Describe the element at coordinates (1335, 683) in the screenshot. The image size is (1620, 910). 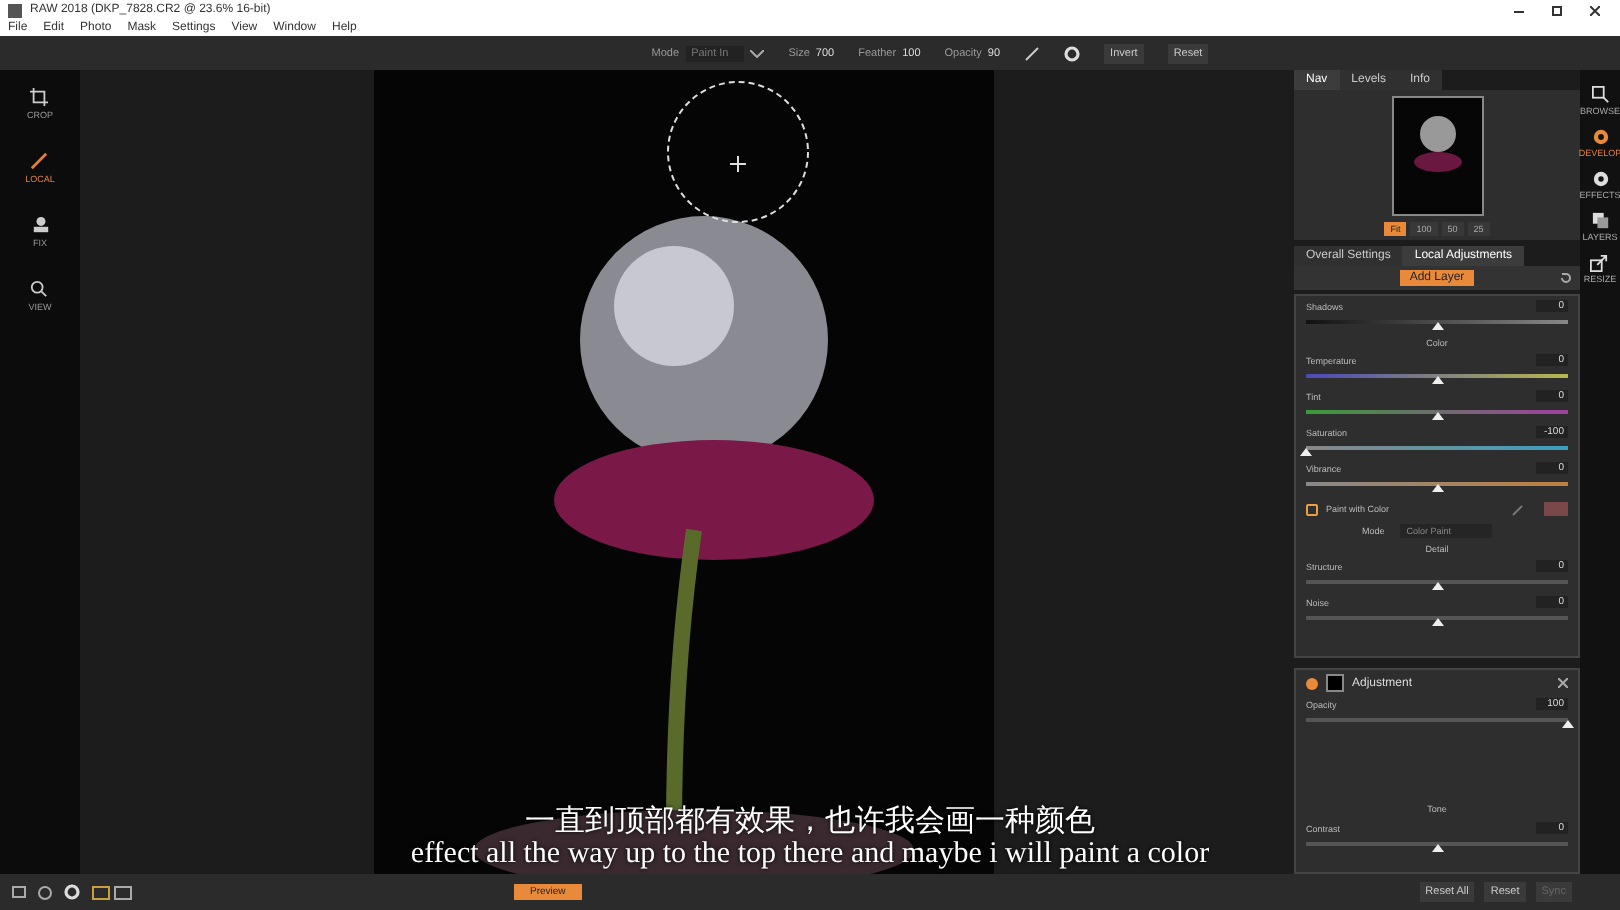
I see `mask-thumbnail` at that location.